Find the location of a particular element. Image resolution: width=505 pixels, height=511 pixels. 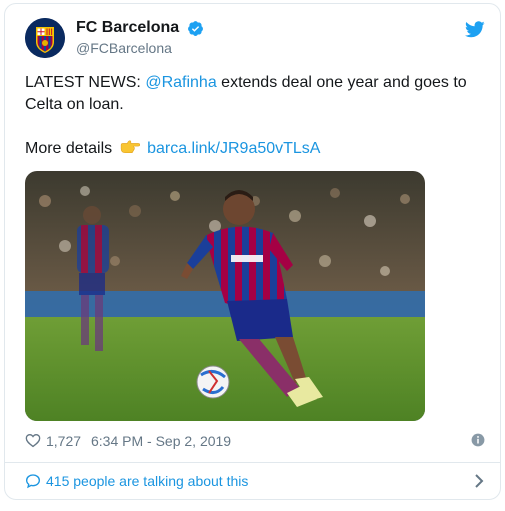

tweet-meta: 1,727 6:34 PM - Sep 2, 2019 is located at coordinates (255, 441).